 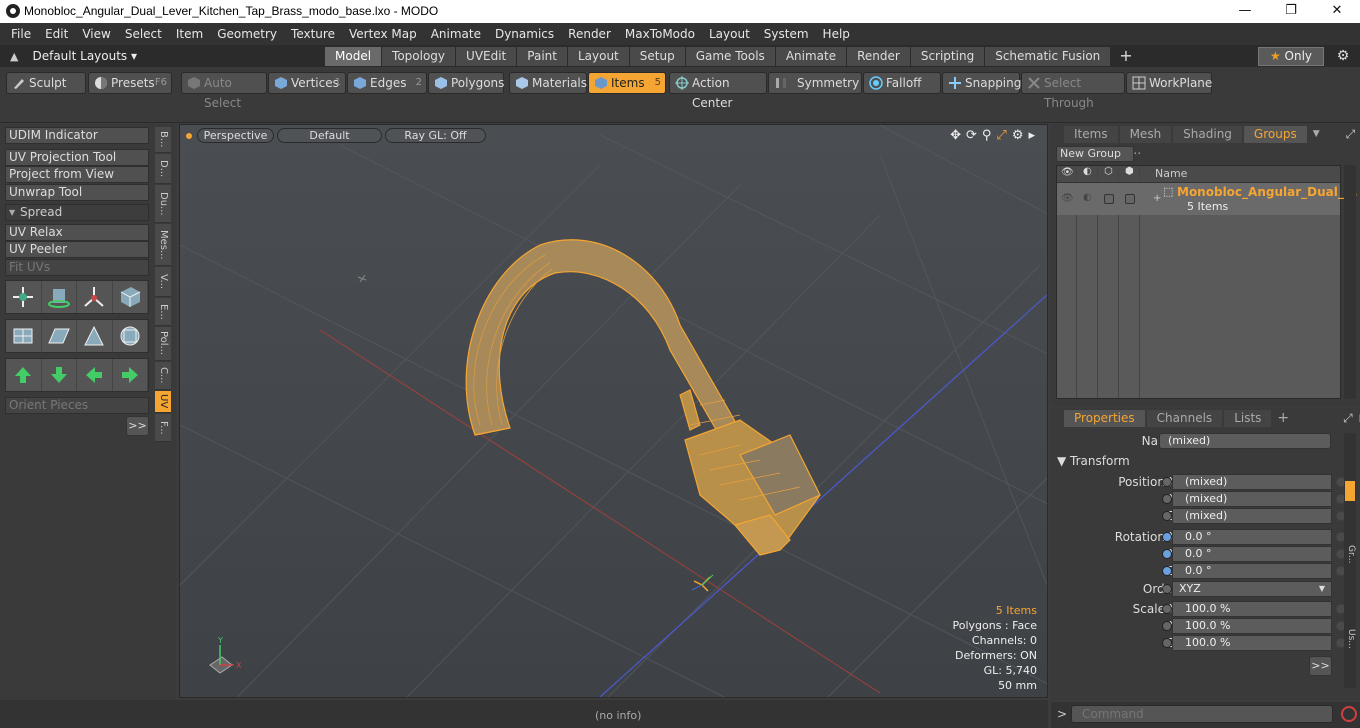 What do you see at coordinates (77, 267) in the screenshot?
I see `fit-uvs-button: Fit UVs` at bounding box center [77, 267].